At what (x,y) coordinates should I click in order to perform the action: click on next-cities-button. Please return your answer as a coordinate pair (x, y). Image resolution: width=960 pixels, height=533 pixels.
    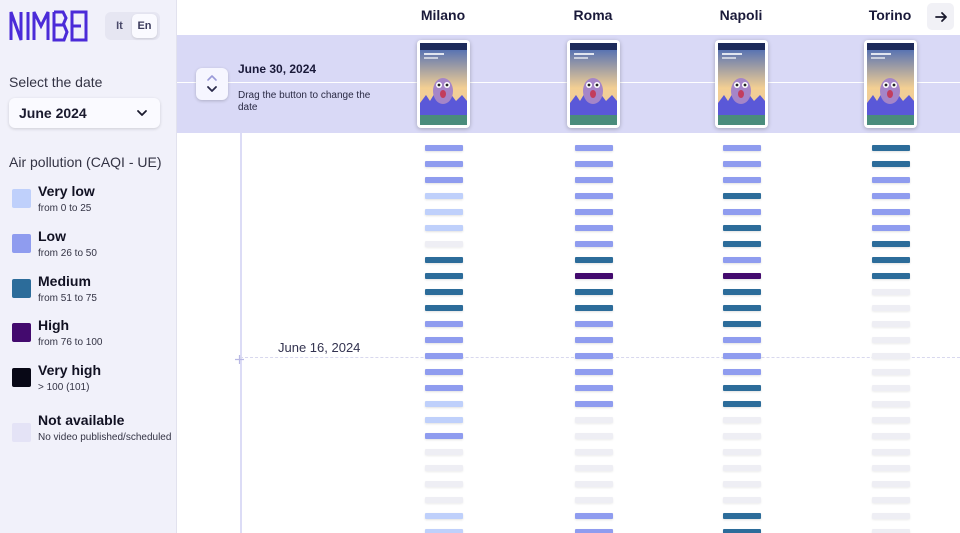
    Looking at the image, I should click on (940, 16).